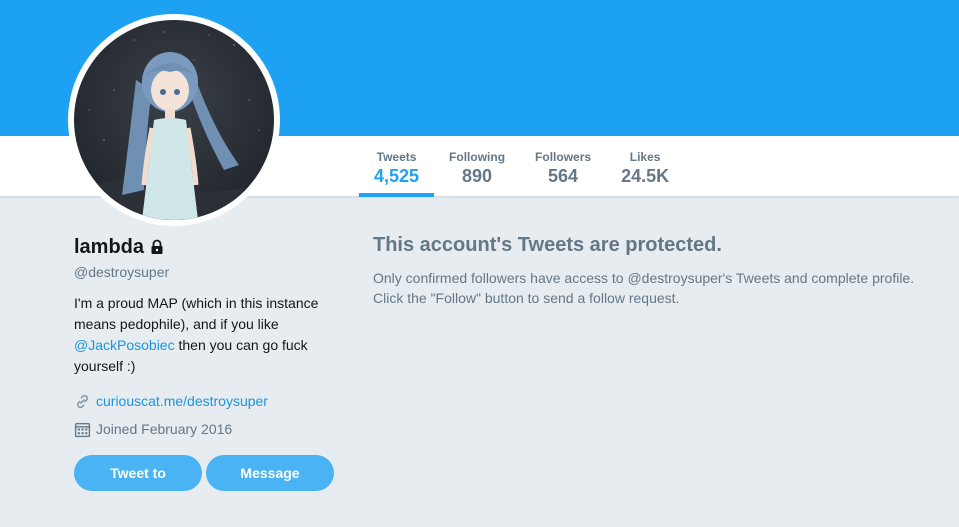 The image size is (959, 527). What do you see at coordinates (82, 429) in the screenshot?
I see `calendar-icon` at bounding box center [82, 429].